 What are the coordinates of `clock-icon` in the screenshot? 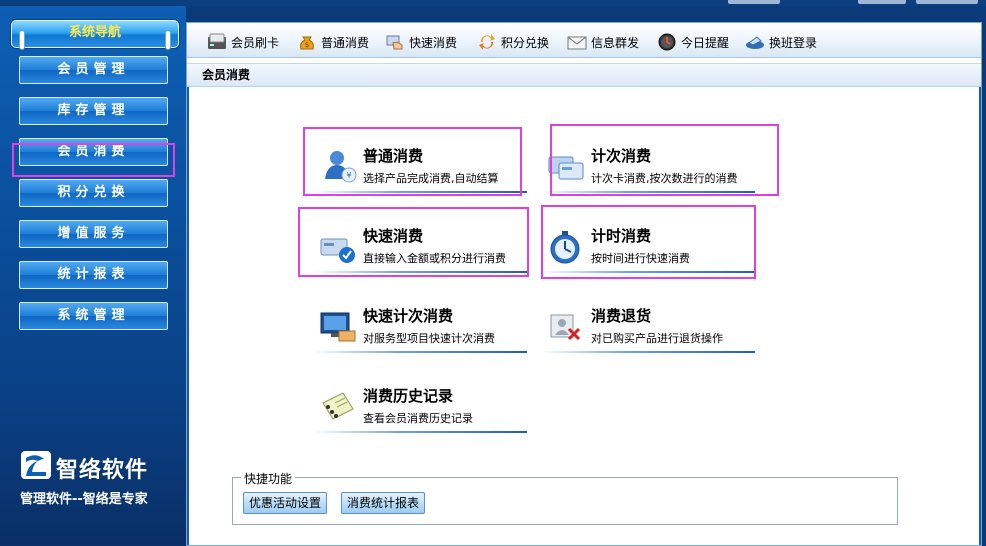 It's located at (667, 42).